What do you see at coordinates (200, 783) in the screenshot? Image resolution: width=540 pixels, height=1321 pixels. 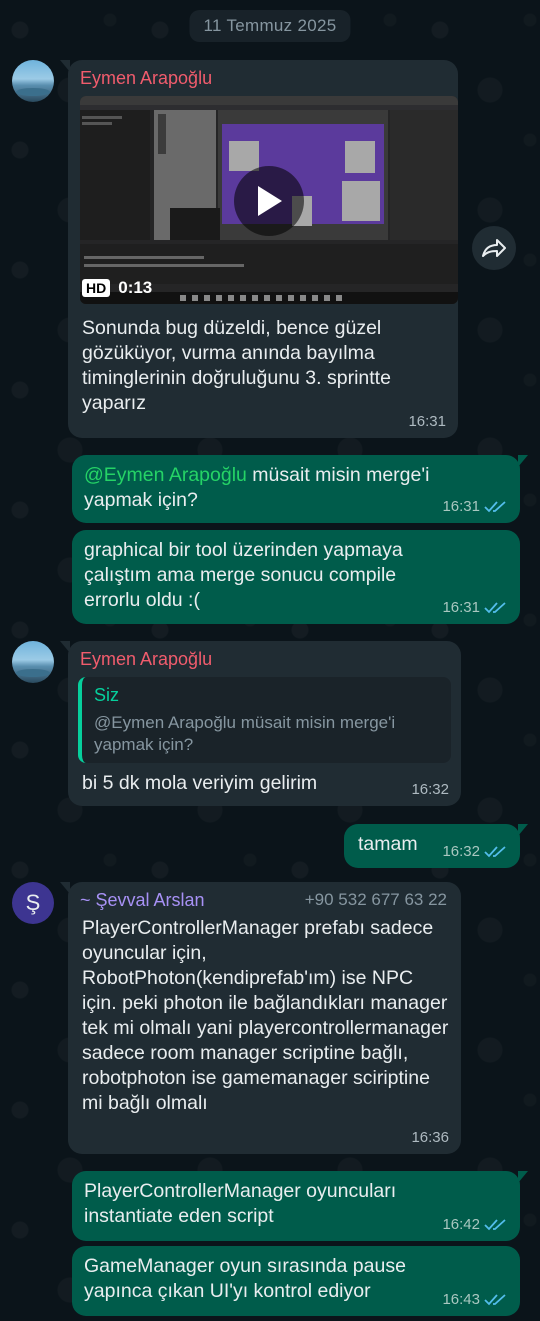 I see `message-text: bi 5 dk mola veriyim gelirim` at bounding box center [200, 783].